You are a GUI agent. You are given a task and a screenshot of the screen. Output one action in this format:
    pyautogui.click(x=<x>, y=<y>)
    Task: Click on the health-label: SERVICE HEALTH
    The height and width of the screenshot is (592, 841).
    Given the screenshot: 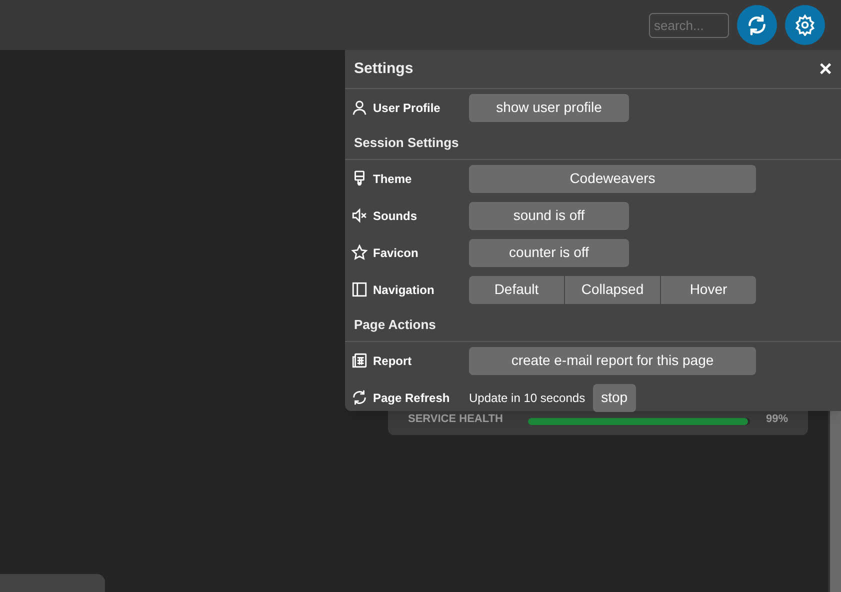 What is the action you would take?
    pyautogui.click(x=456, y=419)
    